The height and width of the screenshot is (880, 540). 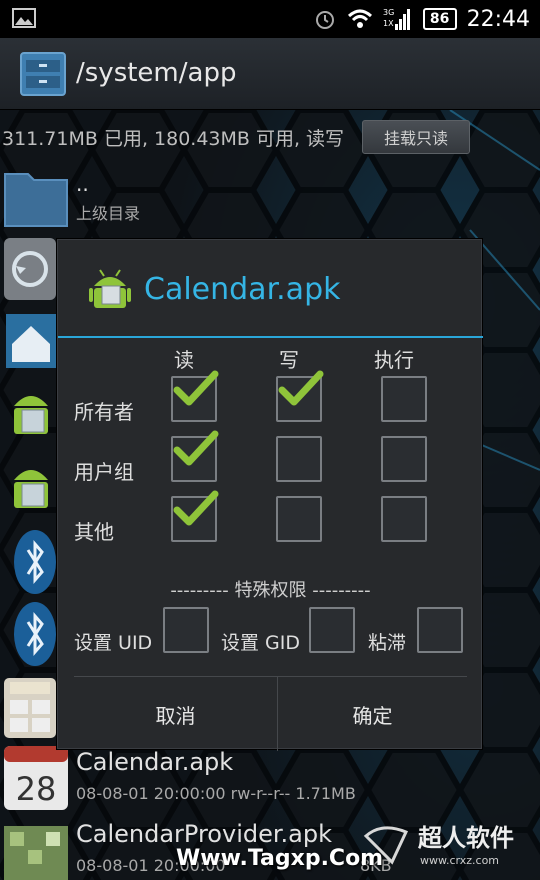 I want to click on calendar-28-icon: 28, so click(x=36, y=778).